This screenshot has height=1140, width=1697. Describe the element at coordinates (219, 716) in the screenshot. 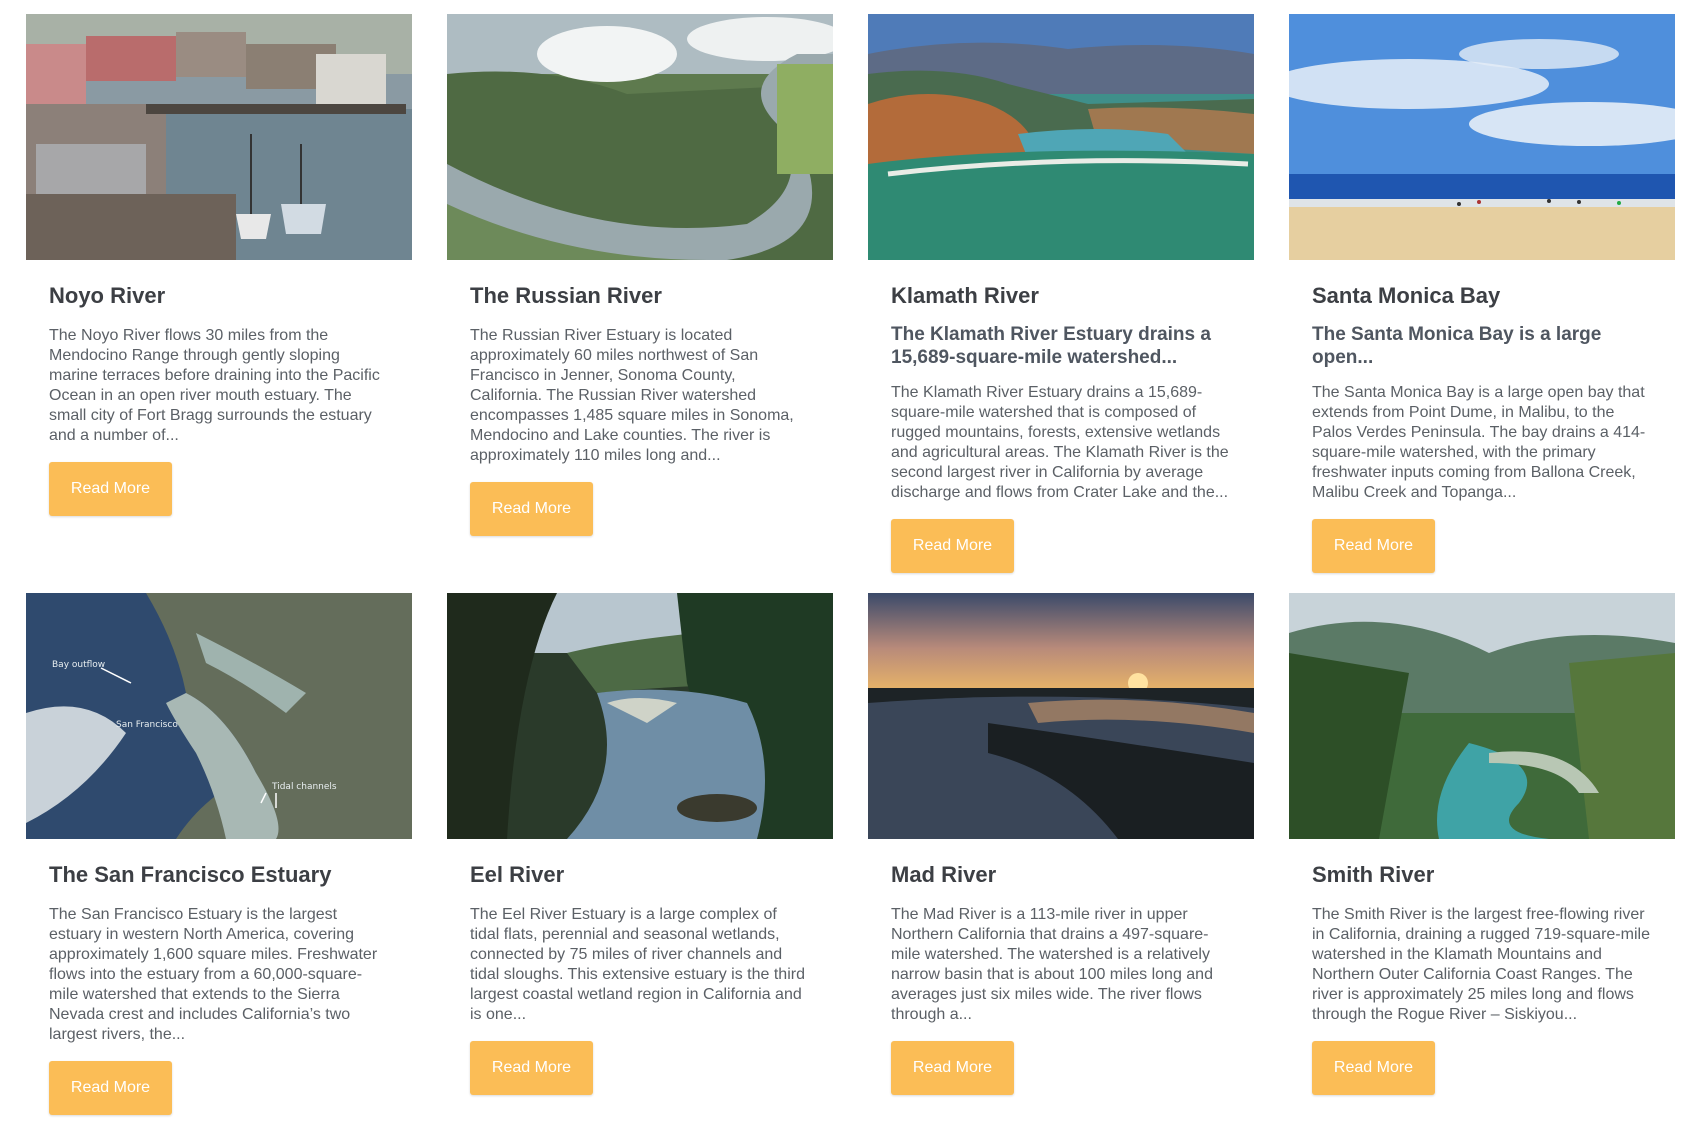

I see `san-francisco-estuary-photo: Bay outflow San Francisco Tidal channels` at that location.